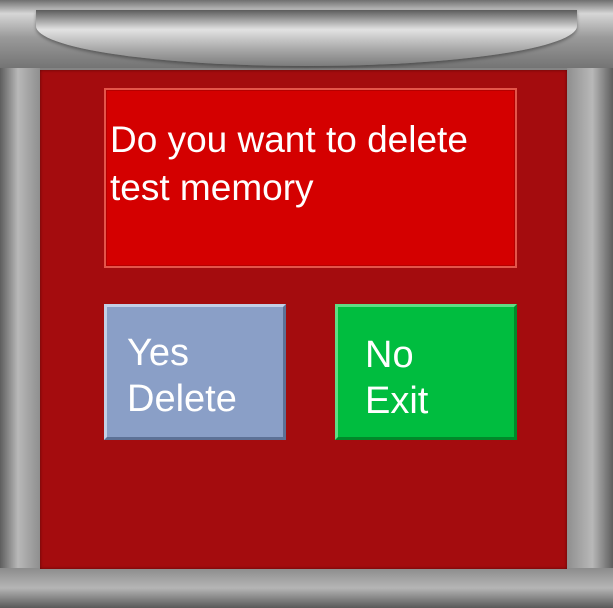 Image resolution: width=613 pixels, height=608 pixels. I want to click on yes-delete-button-label-line2: Delete, so click(182, 399).